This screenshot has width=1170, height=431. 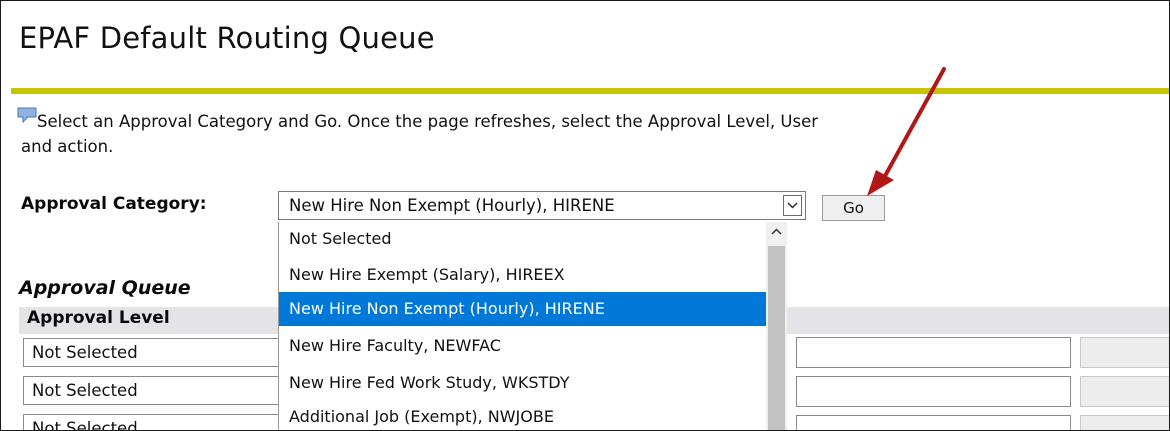 I want to click on approval-category-select: New Hire Non Exempt (Hourly), HIRENE, so click(x=542, y=205).